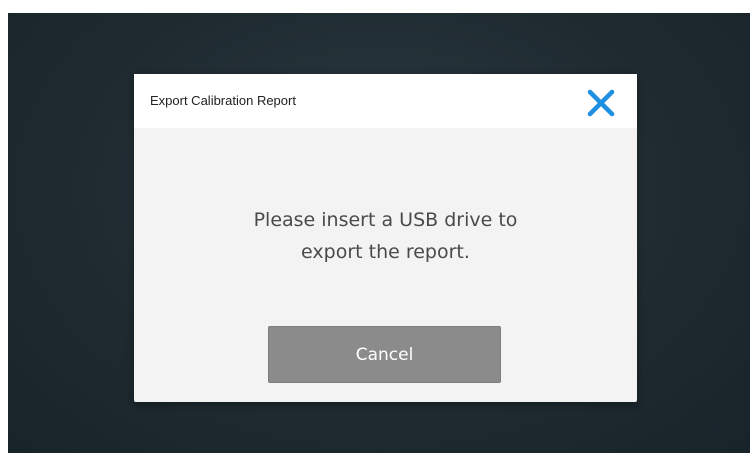 This screenshot has height=453, width=755. What do you see at coordinates (384, 354) in the screenshot?
I see `cancel-button: Cancel` at bounding box center [384, 354].